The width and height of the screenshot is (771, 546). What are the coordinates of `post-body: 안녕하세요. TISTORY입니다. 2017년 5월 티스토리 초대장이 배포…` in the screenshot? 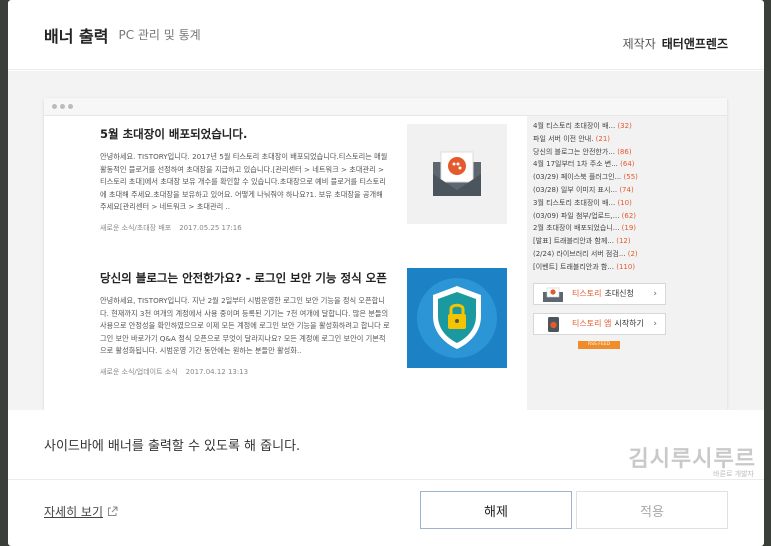 It's located at (244, 182).